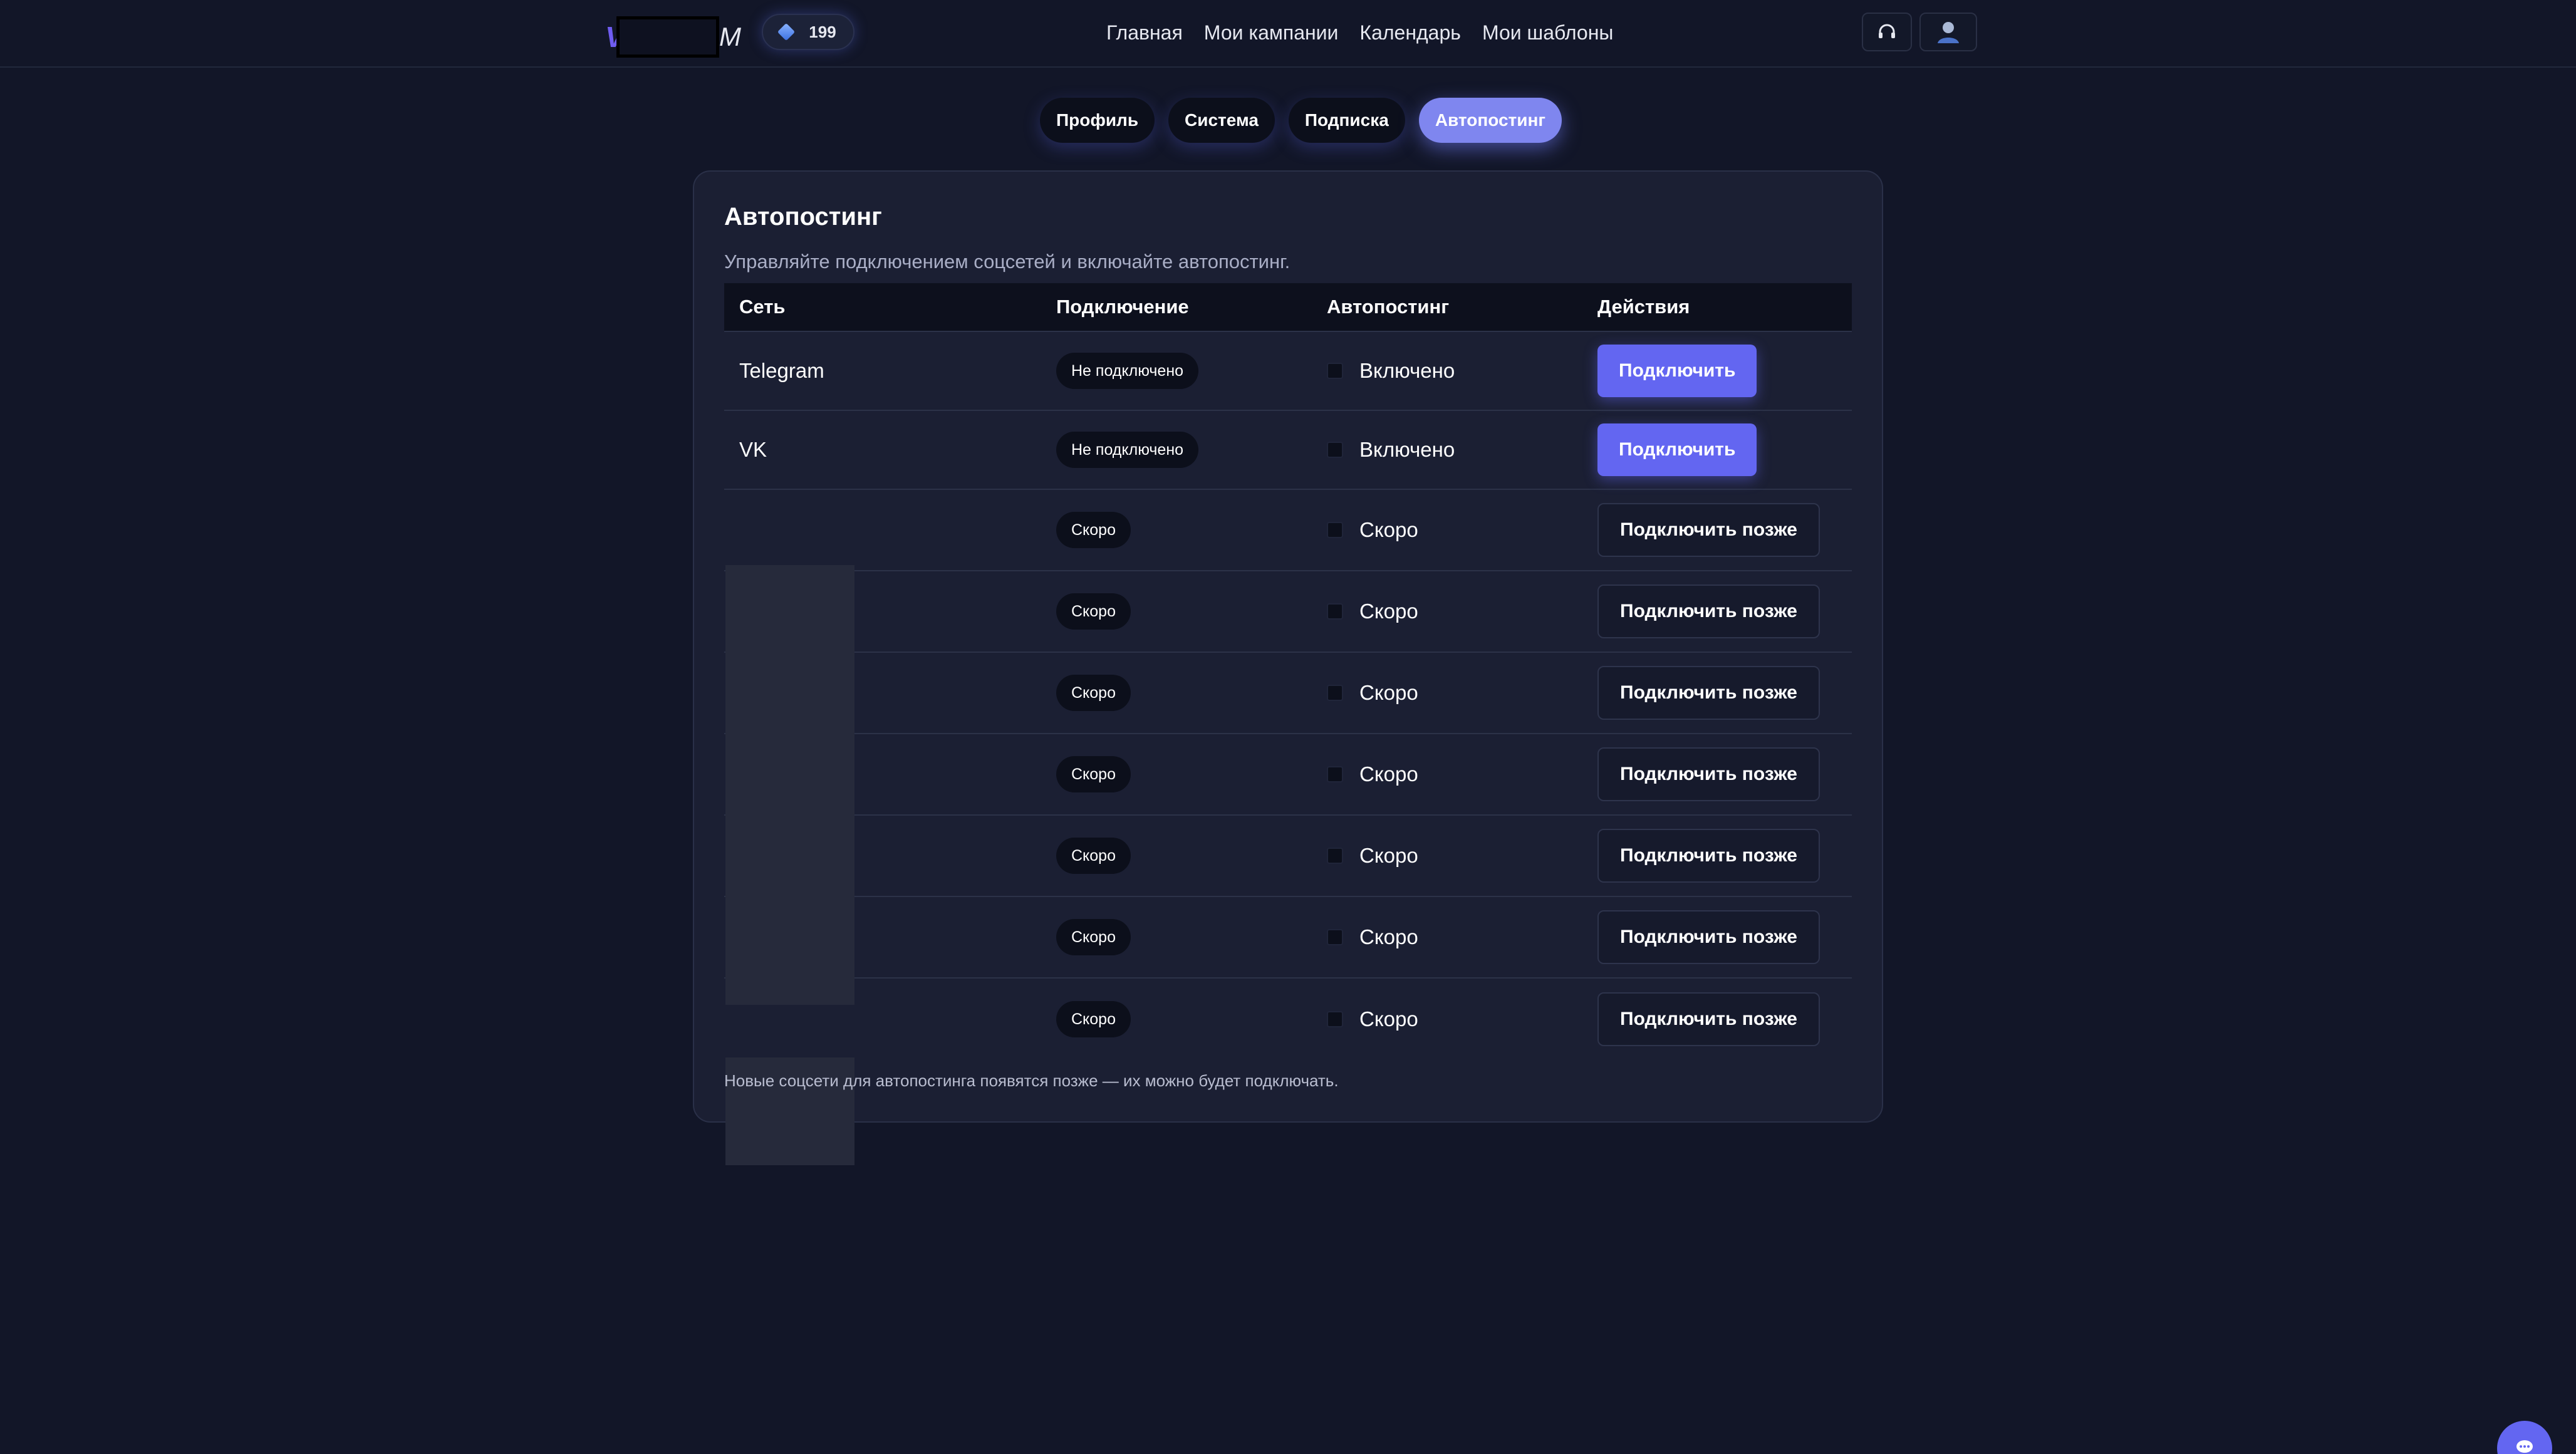 This screenshot has width=2576, height=1454. What do you see at coordinates (803, 217) in the screenshot?
I see `page-title: Автопостинг` at bounding box center [803, 217].